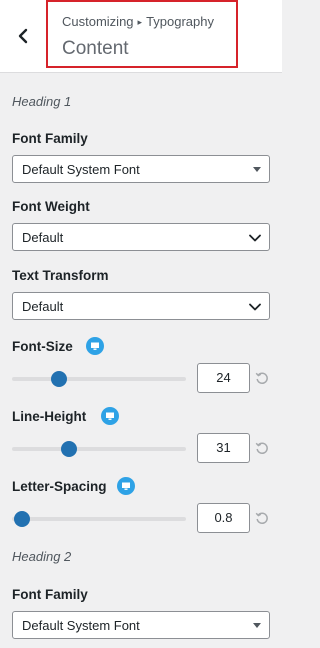 The width and height of the screenshot is (320, 648). What do you see at coordinates (99, 519) in the screenshot?
I see `h1-letter-spacing-slider` at bounding box center [99, 519].